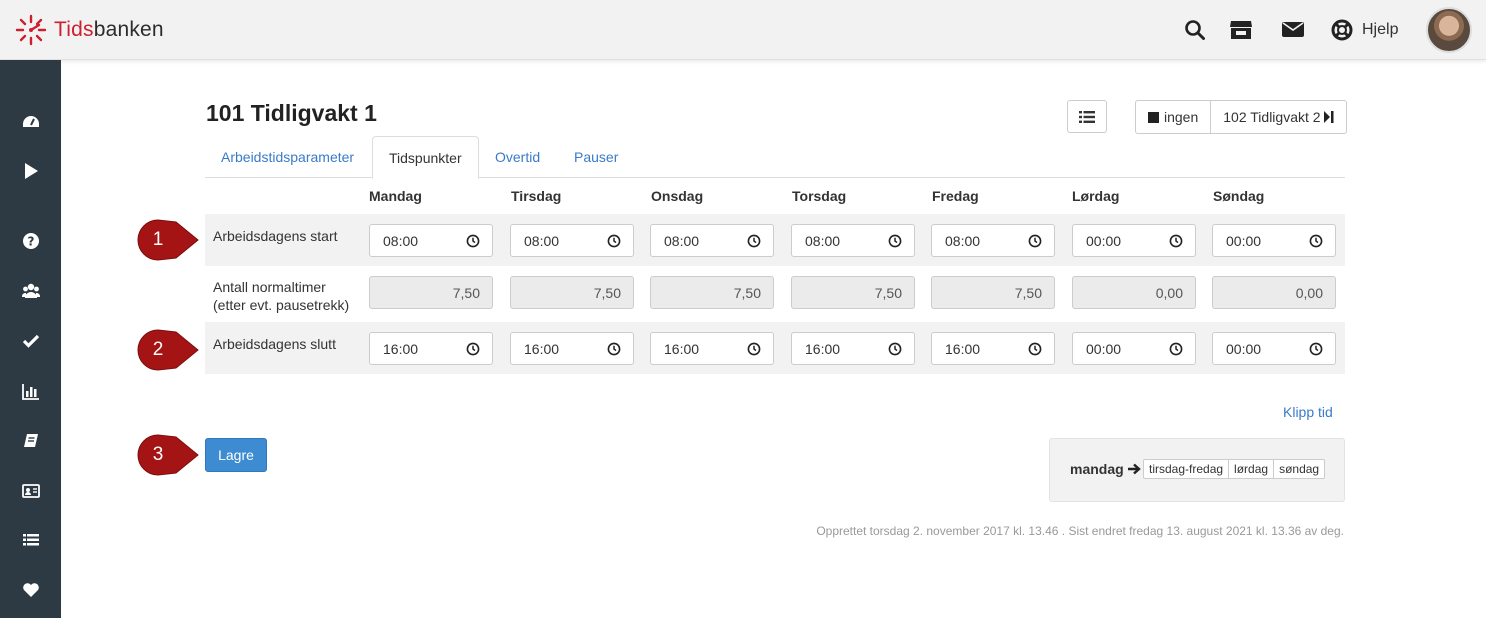  What do you see at coordinates (1272, 117) in the screenshot?
I see `next-shift-label: 102 Tidligvakt 2` at bounding box center [1272, 117].